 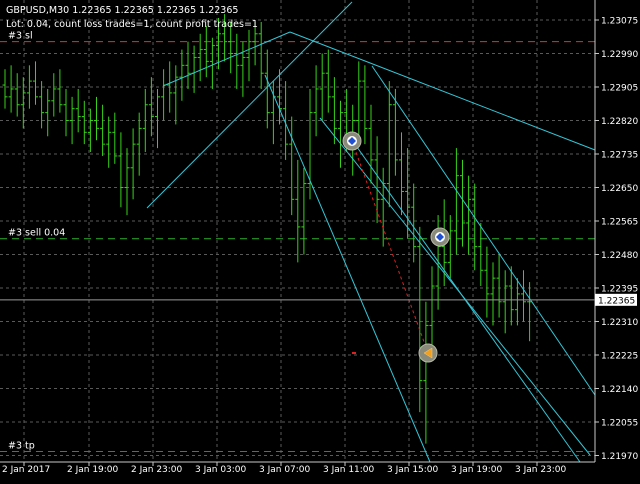 What do you see at coordinates (619, 122) in the screenshot?
I see `price-tick-label: 1.22820` at bounding box center [619, 122].